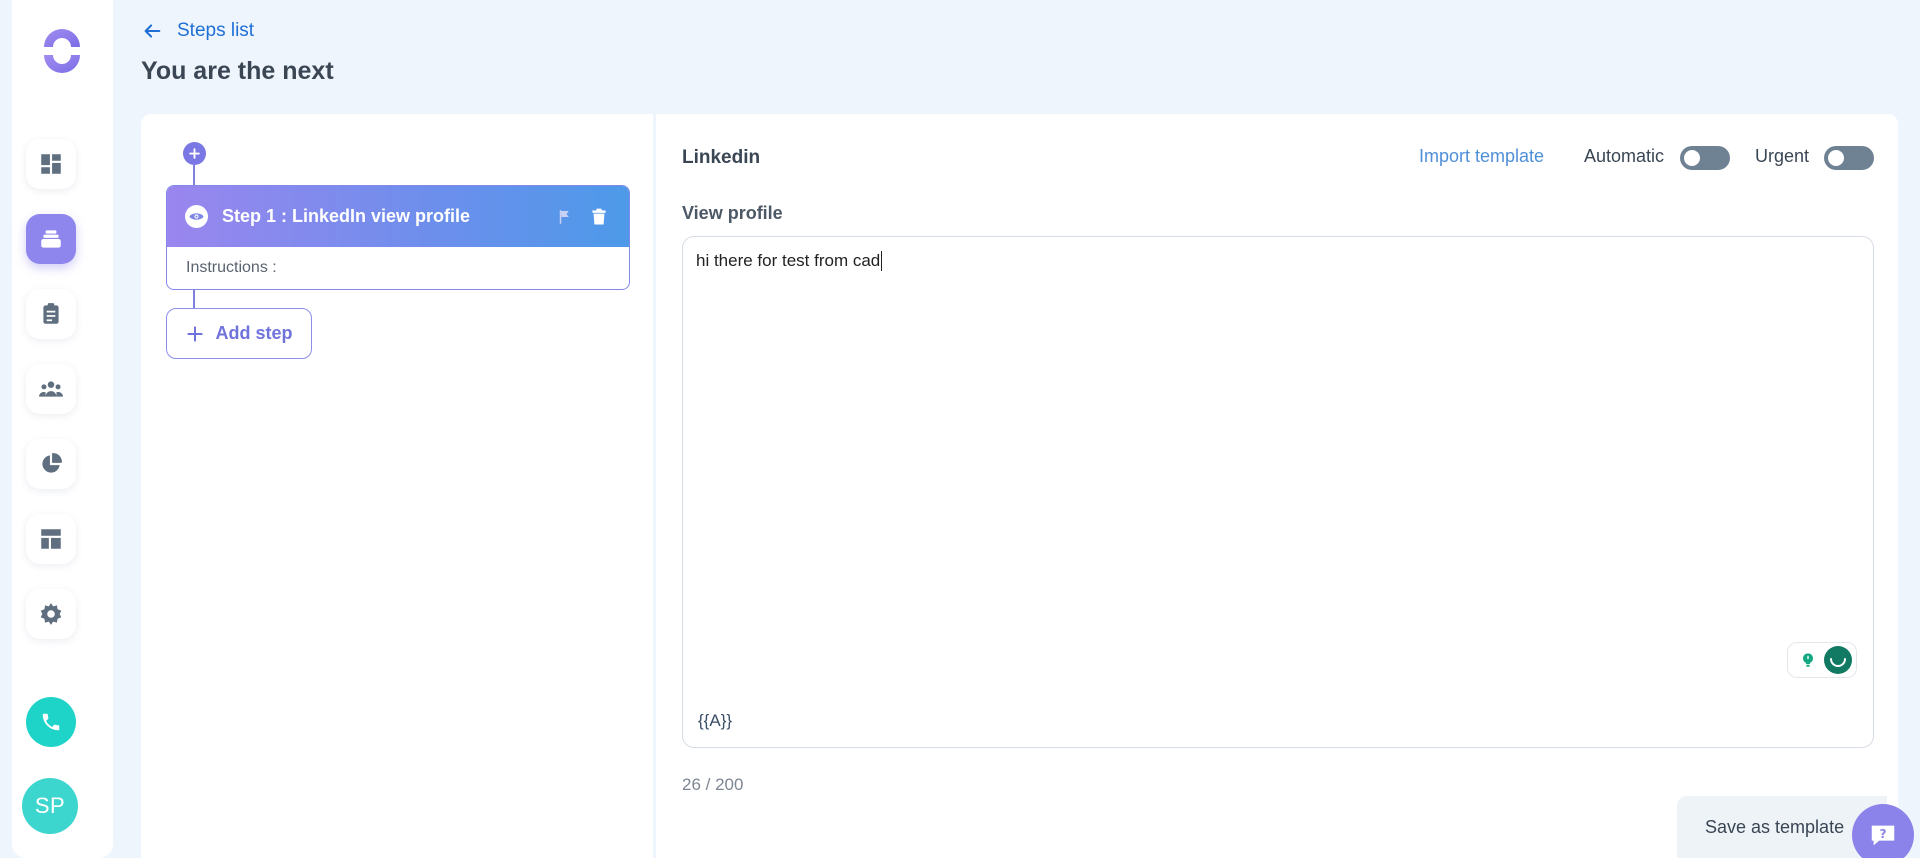  I want to click on phone-icon, so click(51, 722).